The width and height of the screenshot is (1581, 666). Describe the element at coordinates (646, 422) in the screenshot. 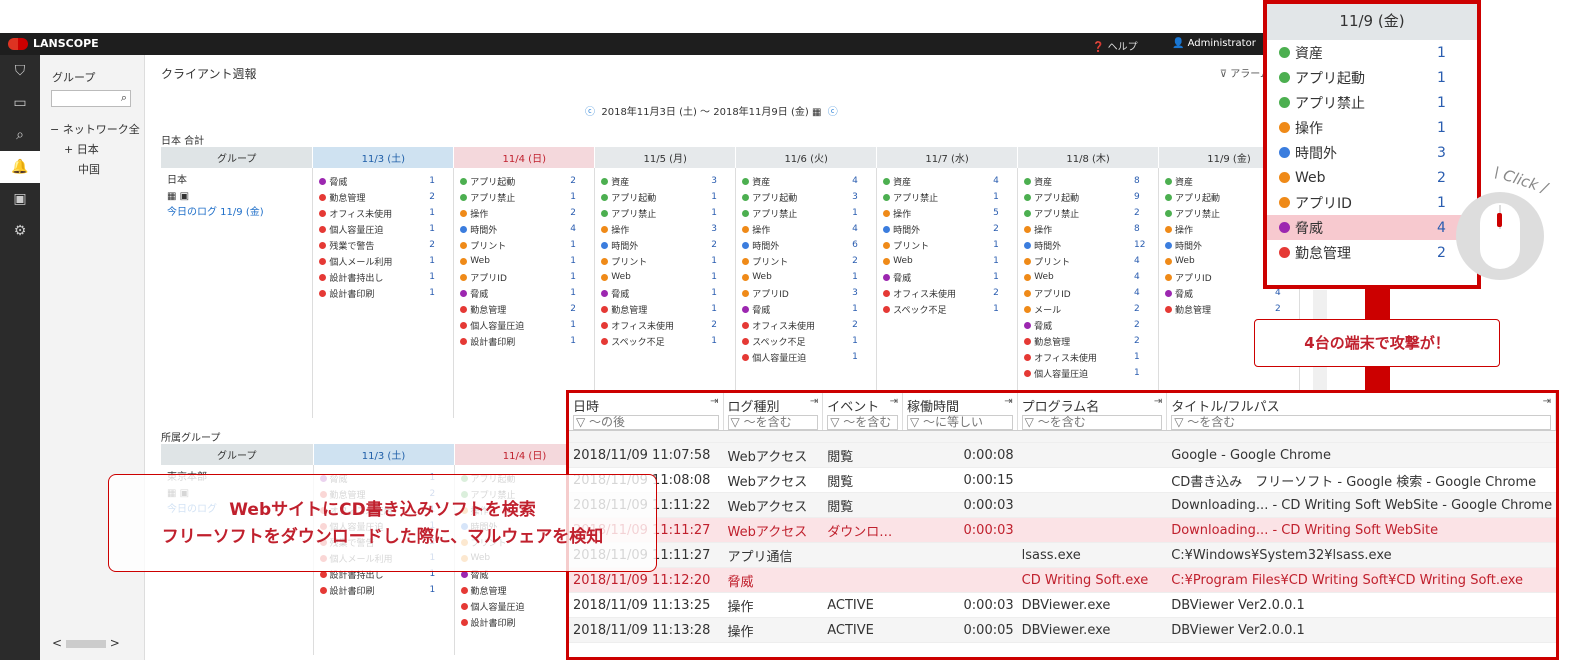

I see `column-filter-input: ▽ ～の後` at that location.